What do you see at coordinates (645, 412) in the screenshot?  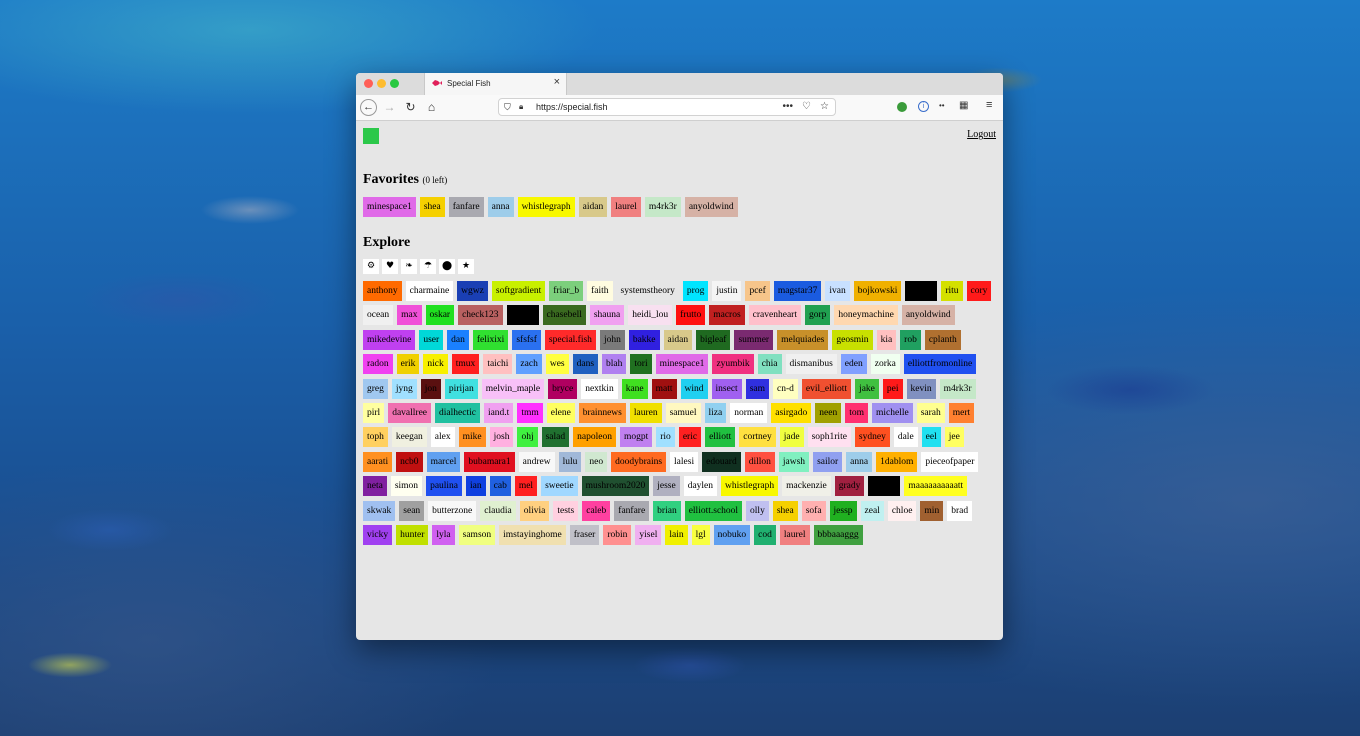 I see `explore-tag: lauren` at bounding box center [645, 412].